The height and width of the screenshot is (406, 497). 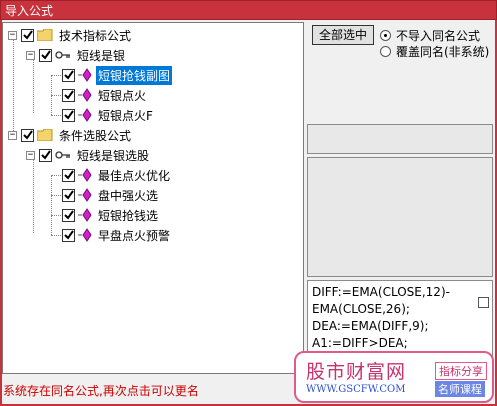 I want to click on code-line: DEA:=EMA(DIFF,9);, so click(x=370, y=326).